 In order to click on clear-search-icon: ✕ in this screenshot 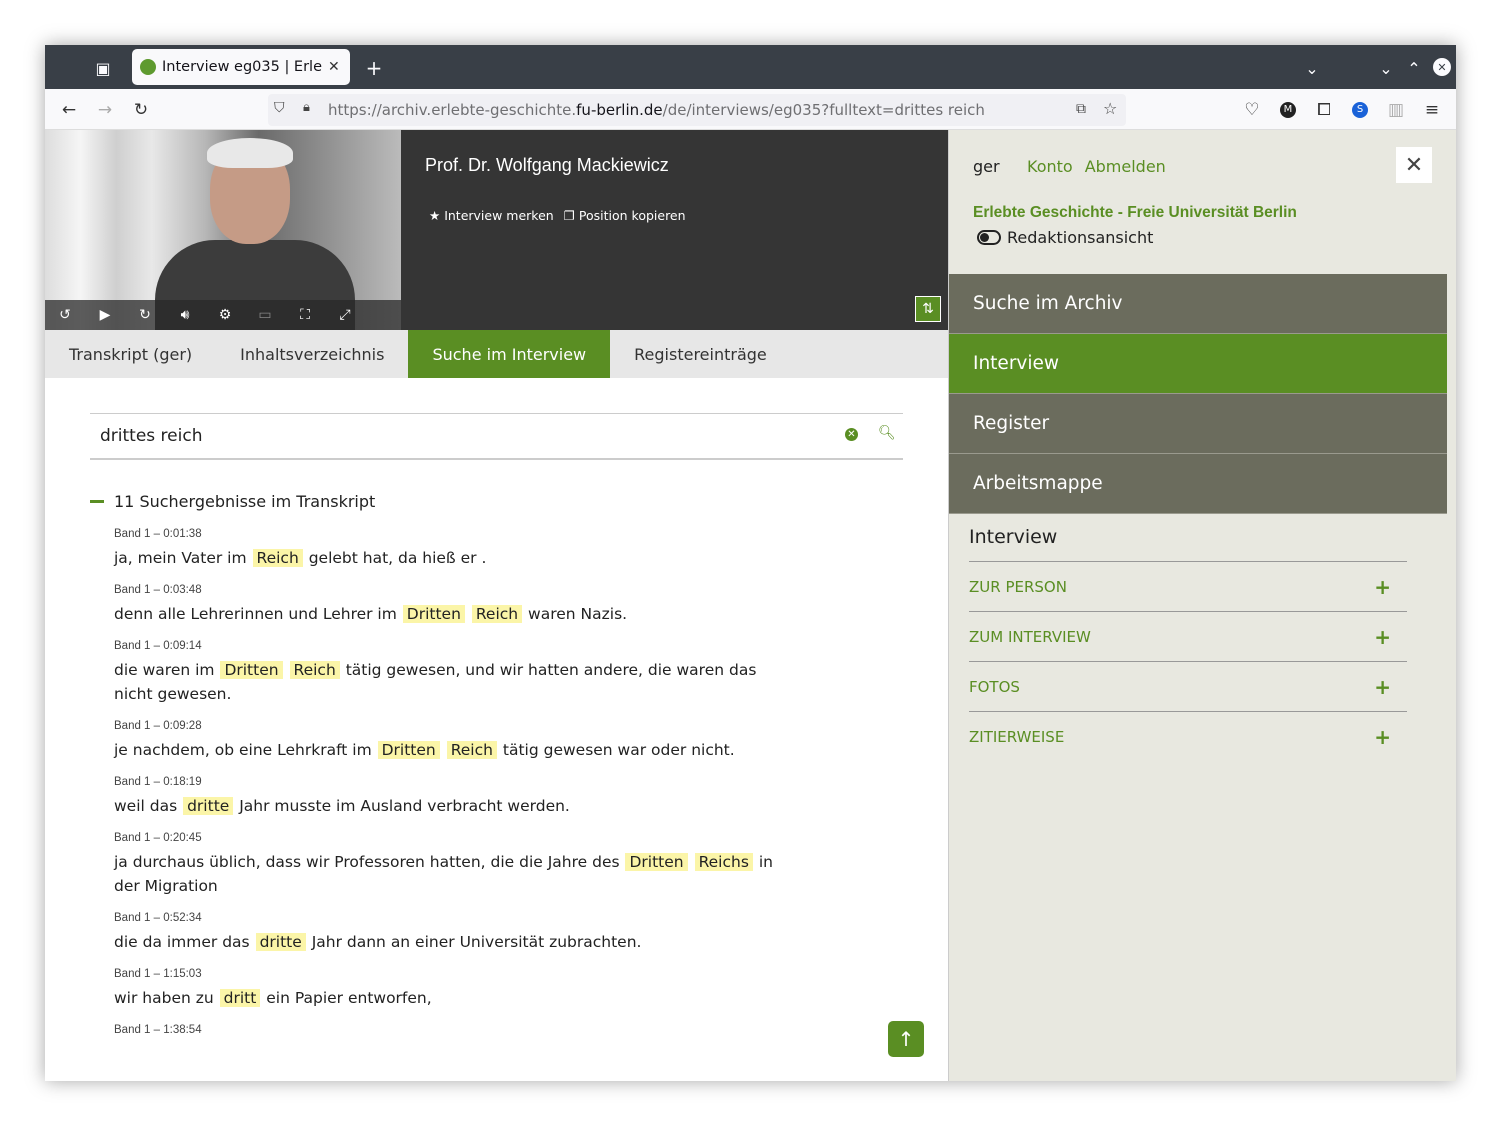, I will do `click(851, 434)`.